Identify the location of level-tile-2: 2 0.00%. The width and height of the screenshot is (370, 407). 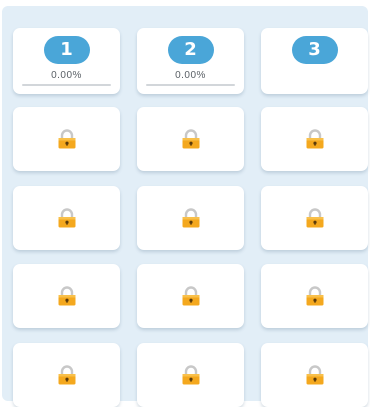
(190, 61).